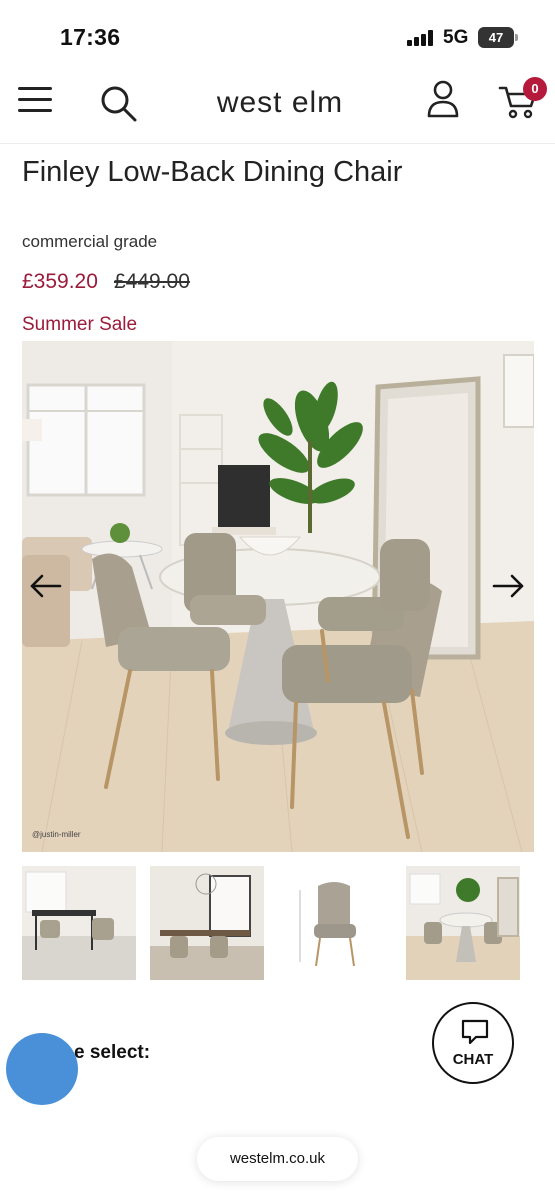  Describe the element at coordinates (516, 37) in the screenshot. I see `battery-tip` at that location.